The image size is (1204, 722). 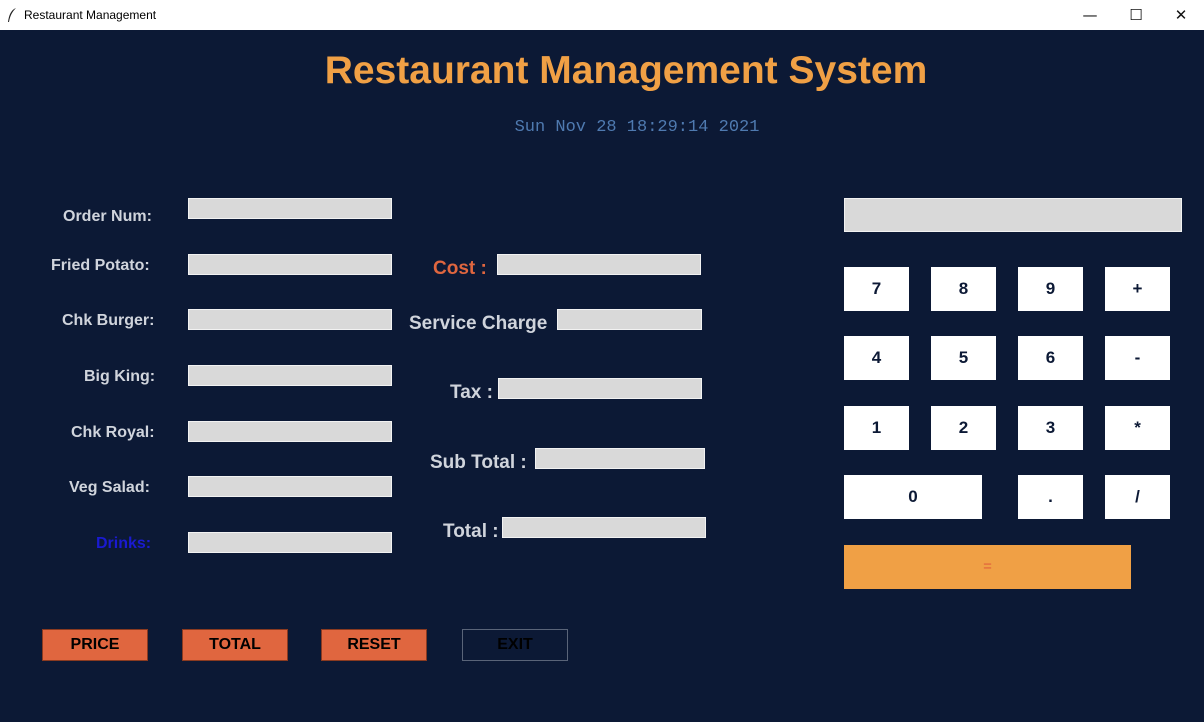 What do you see at coordinates (876, 289) in the screenshot?
I see `key-7: 7` at bounding box center [876, 289].